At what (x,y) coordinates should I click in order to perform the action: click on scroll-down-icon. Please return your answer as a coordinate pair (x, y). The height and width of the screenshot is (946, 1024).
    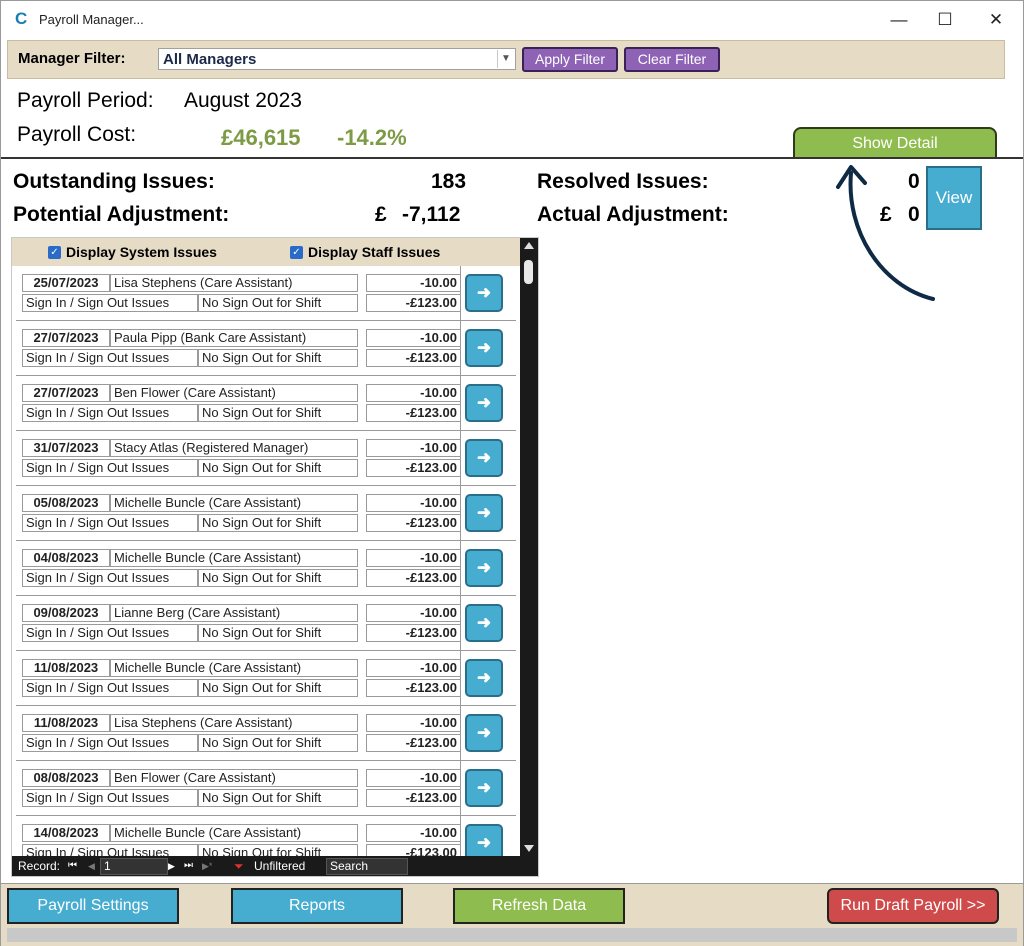
    Looking at the image, I should click on (529, 848).